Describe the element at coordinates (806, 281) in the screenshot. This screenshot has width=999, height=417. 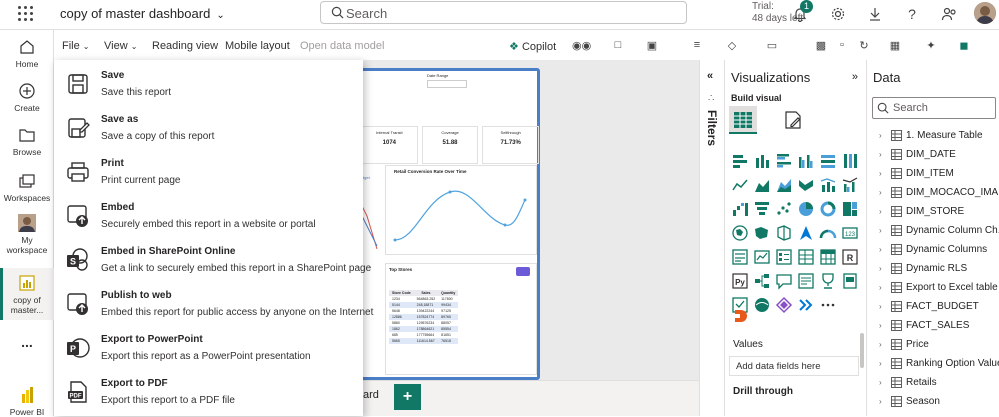
I see `smart-narrative-icon` at that location.